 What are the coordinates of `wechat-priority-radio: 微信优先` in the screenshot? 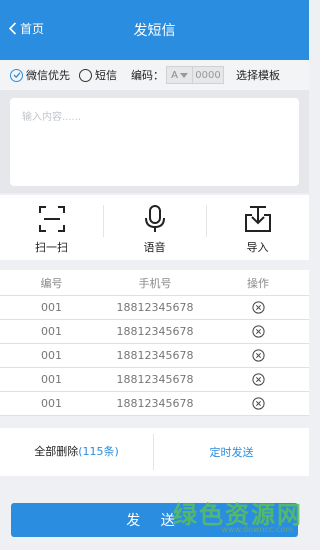 It's located at (40, 75).